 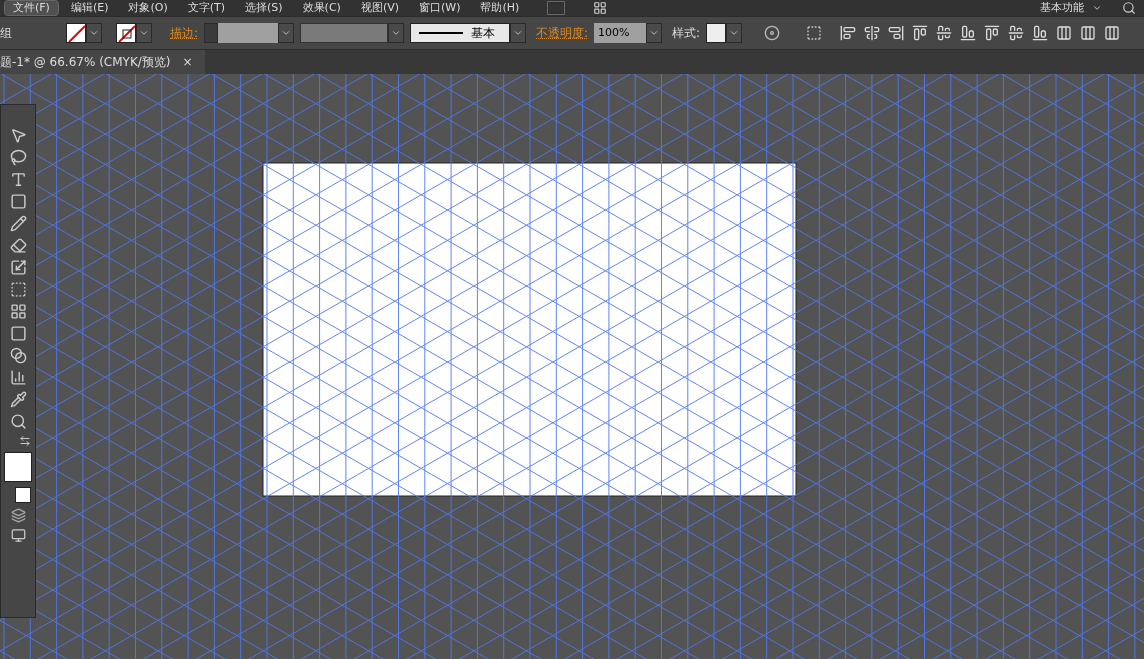 What do you see at coordinates (18, 223) in the screenshot?
I see `pencil-tool-icon` at bounding box center [18, 223].